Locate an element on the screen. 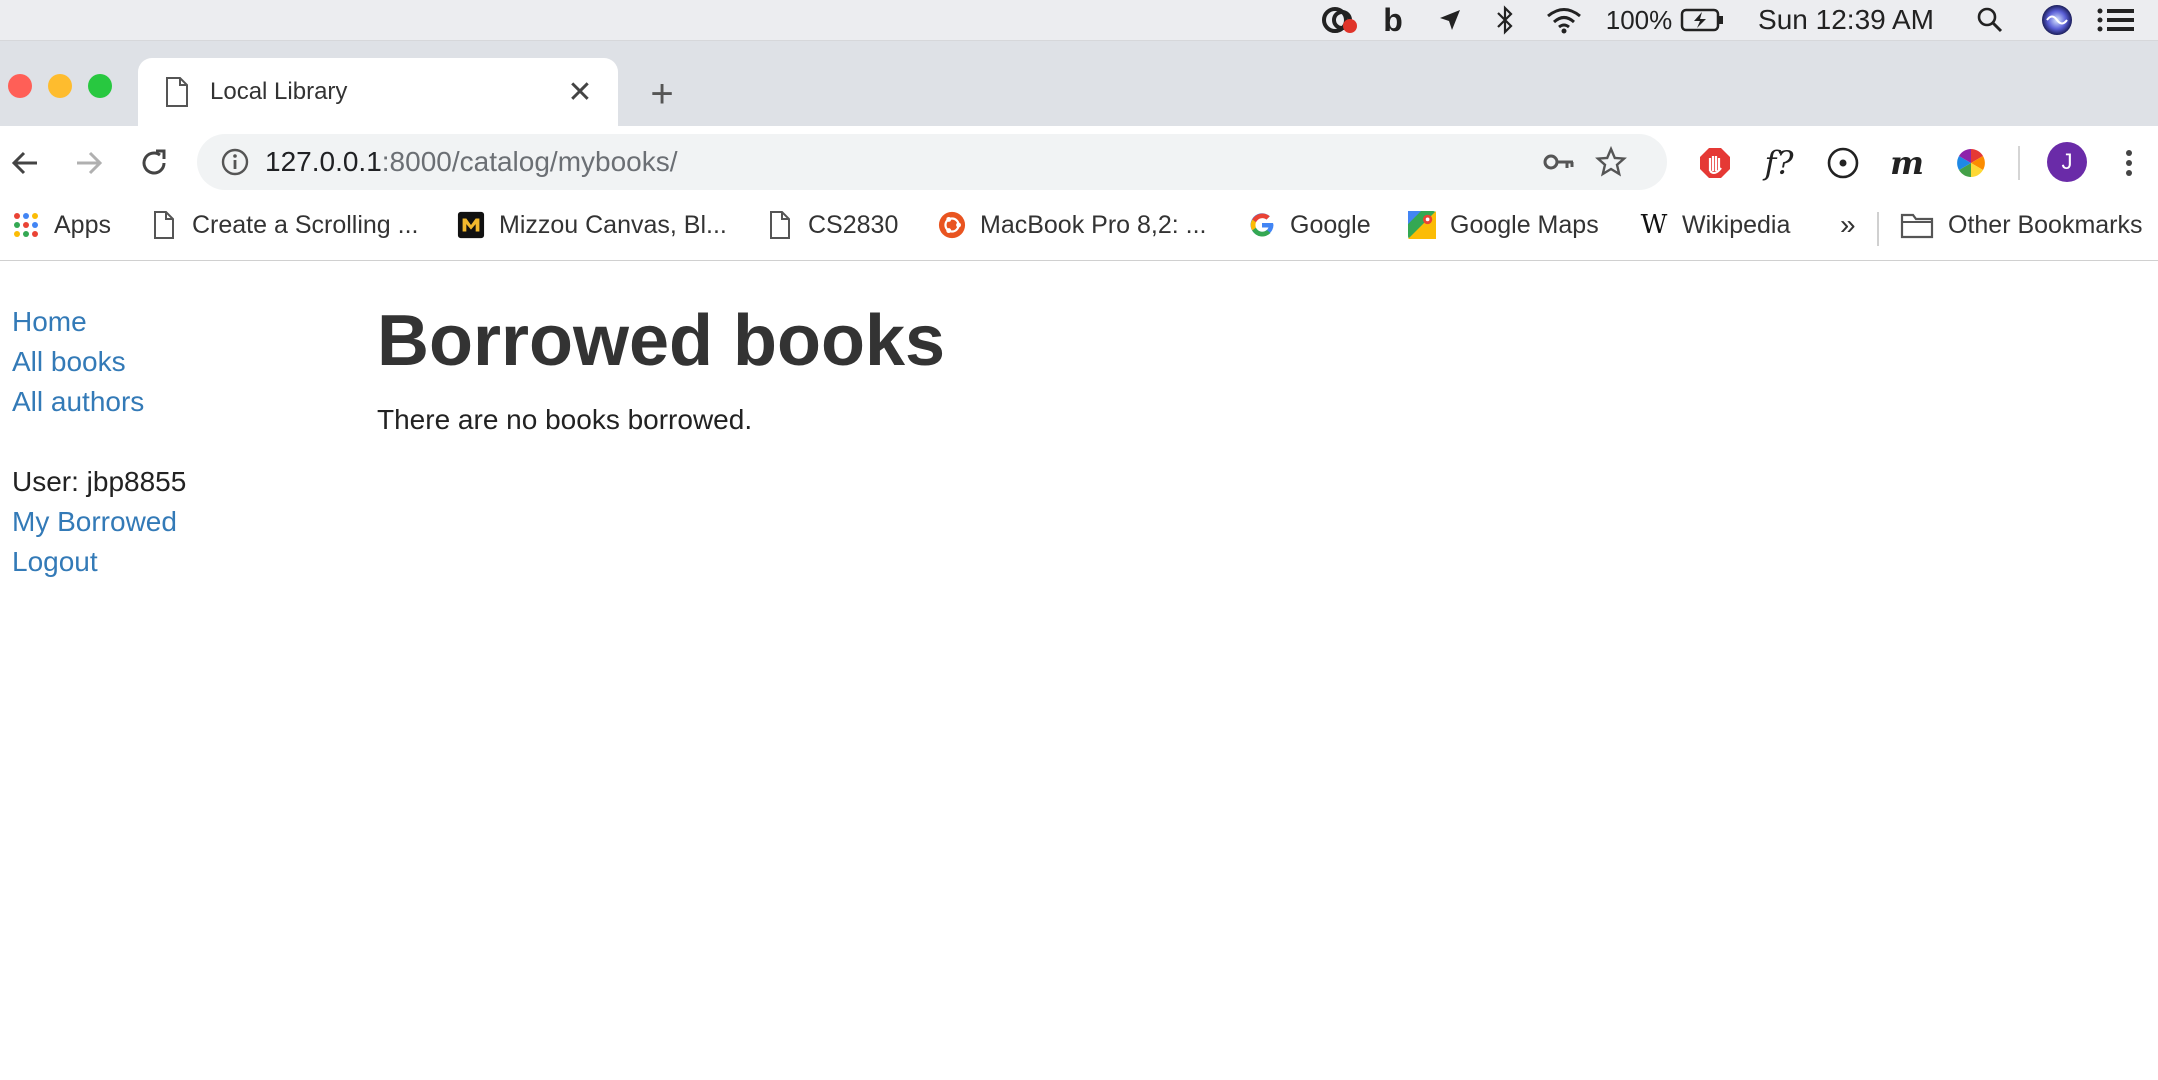  spotlight-search-icon is located at coordinates (1990, 20).